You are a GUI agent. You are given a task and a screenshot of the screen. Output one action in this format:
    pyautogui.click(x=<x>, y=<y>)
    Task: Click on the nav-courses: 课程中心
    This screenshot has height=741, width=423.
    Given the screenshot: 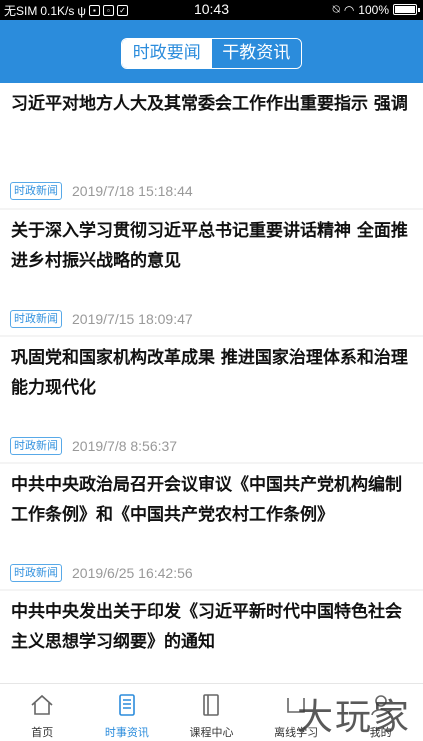 What is the action you would take?
    pyautogui.click(x=211, y=712)
    